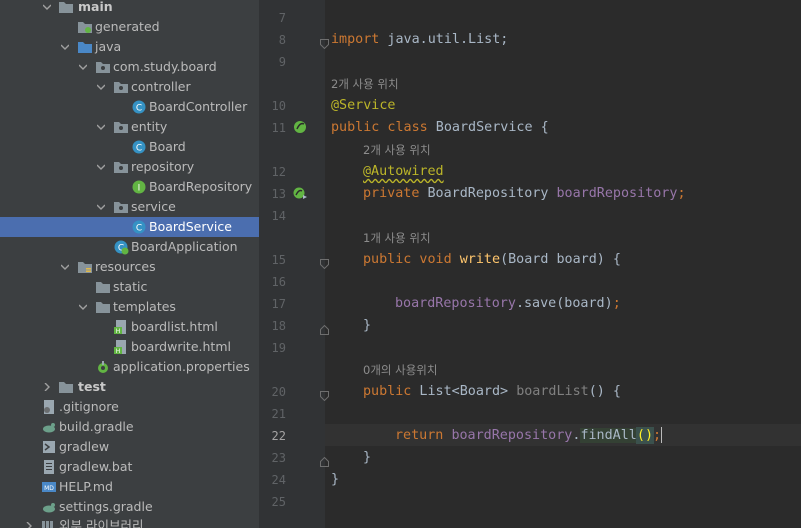  Describe the element at coordinates (96, 466) in the screenshot. I see `tree-item-label: gradlew.bat` at that location.